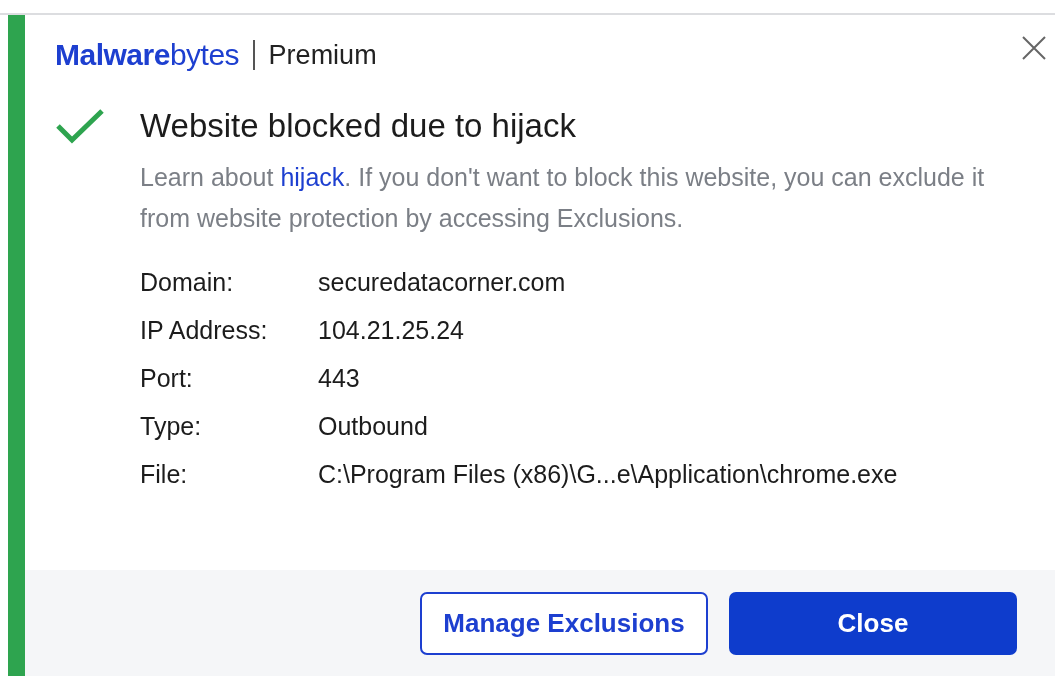  I want to click on detail-label: Domain:, so click(187, 282).